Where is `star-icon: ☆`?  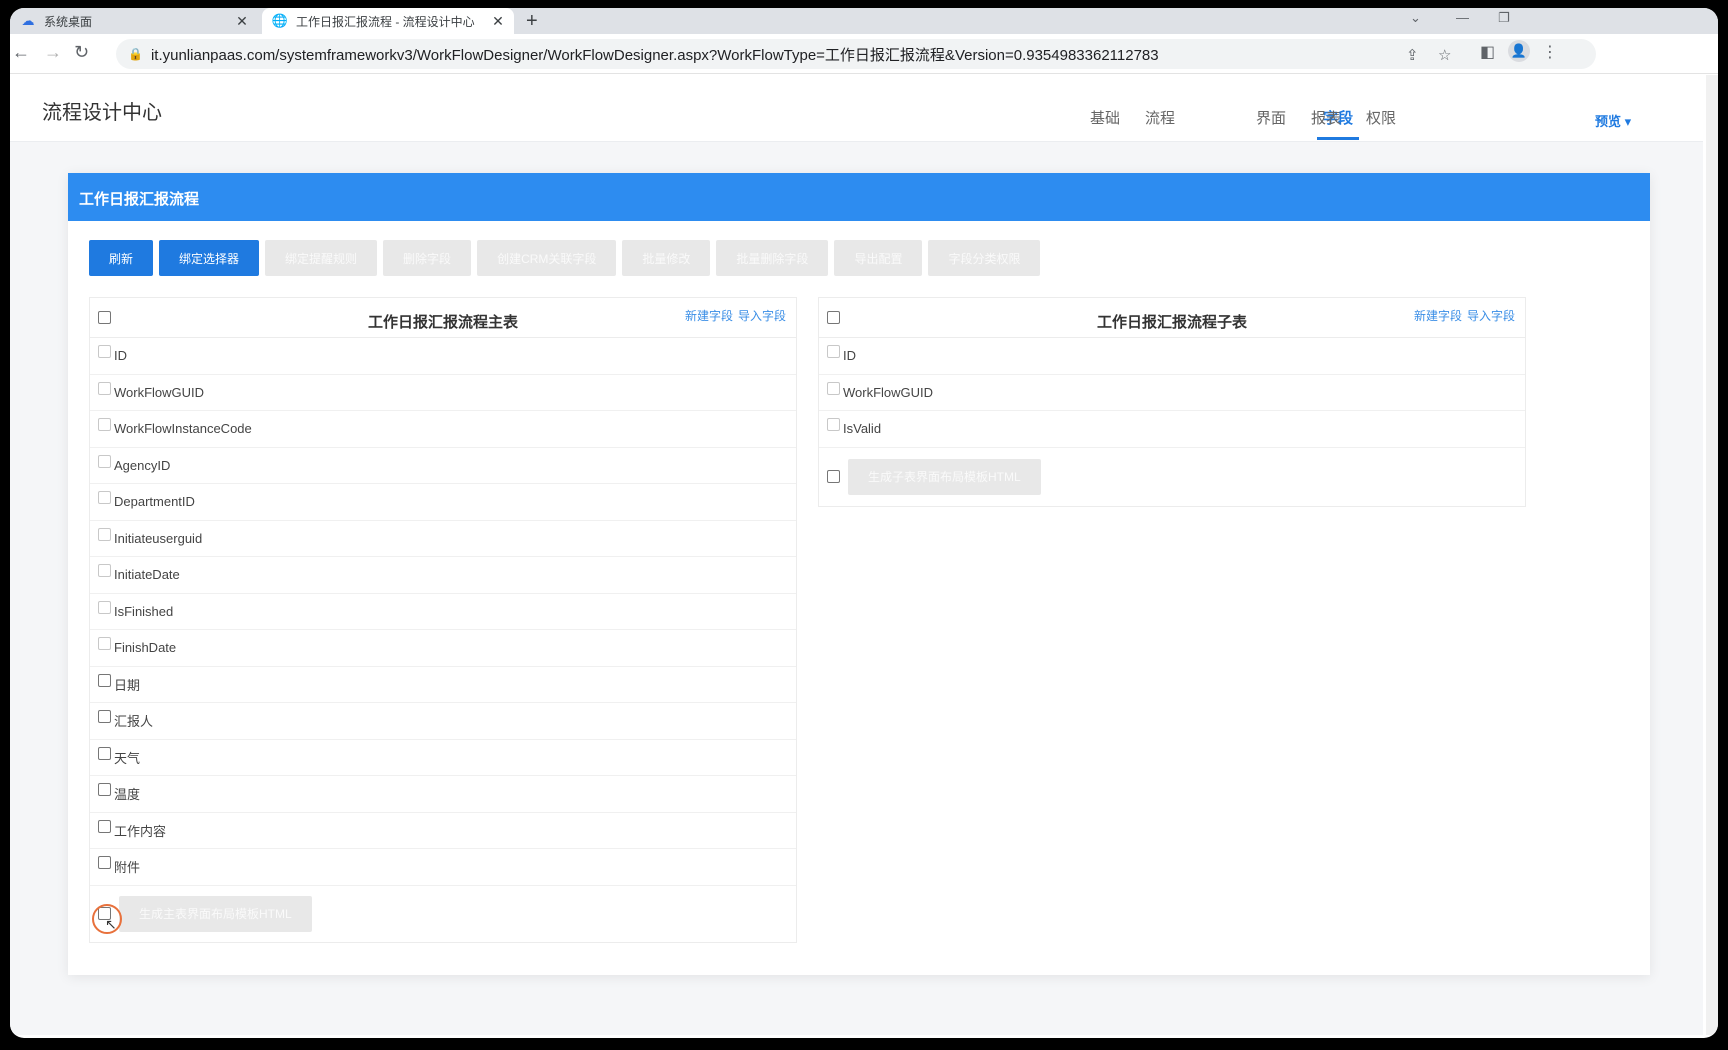
star-icon: ☆ is located at coordinates (1444, 55).